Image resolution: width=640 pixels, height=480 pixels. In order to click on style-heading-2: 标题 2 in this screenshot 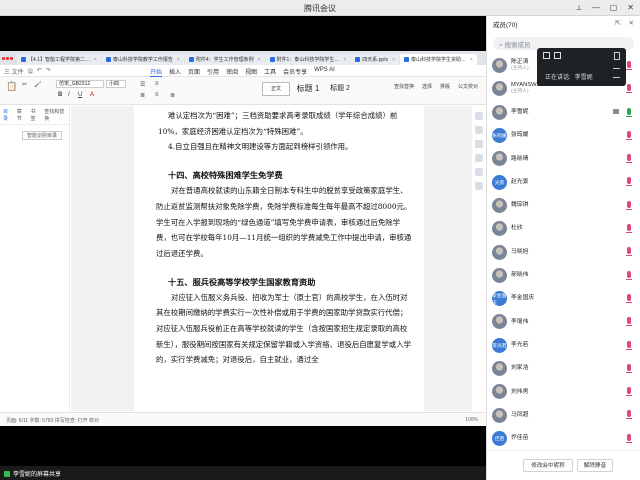, I will do `click(340, 89)`.